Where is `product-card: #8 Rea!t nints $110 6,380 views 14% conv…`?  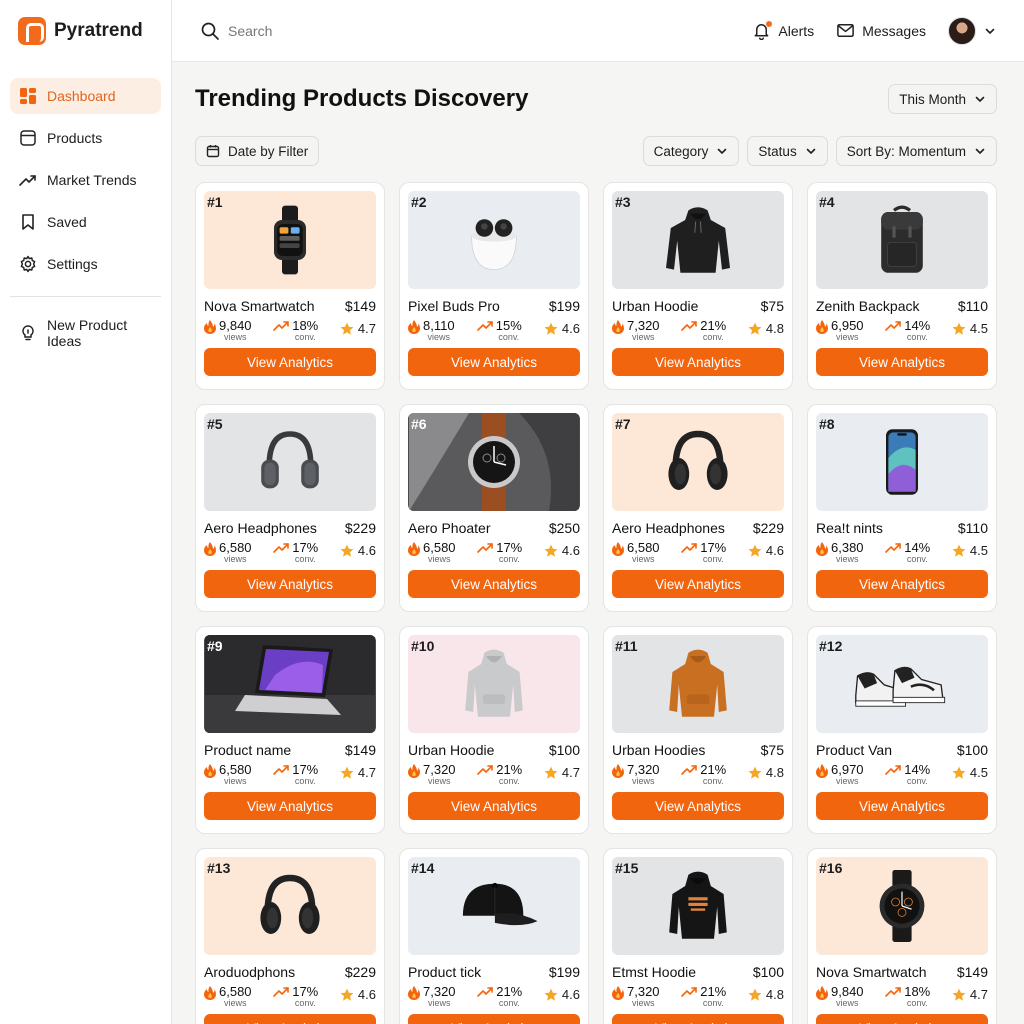
product-card: #8 Rea!t nints $110 6,380 views 14% conv… is located at coordinates (902, 508).